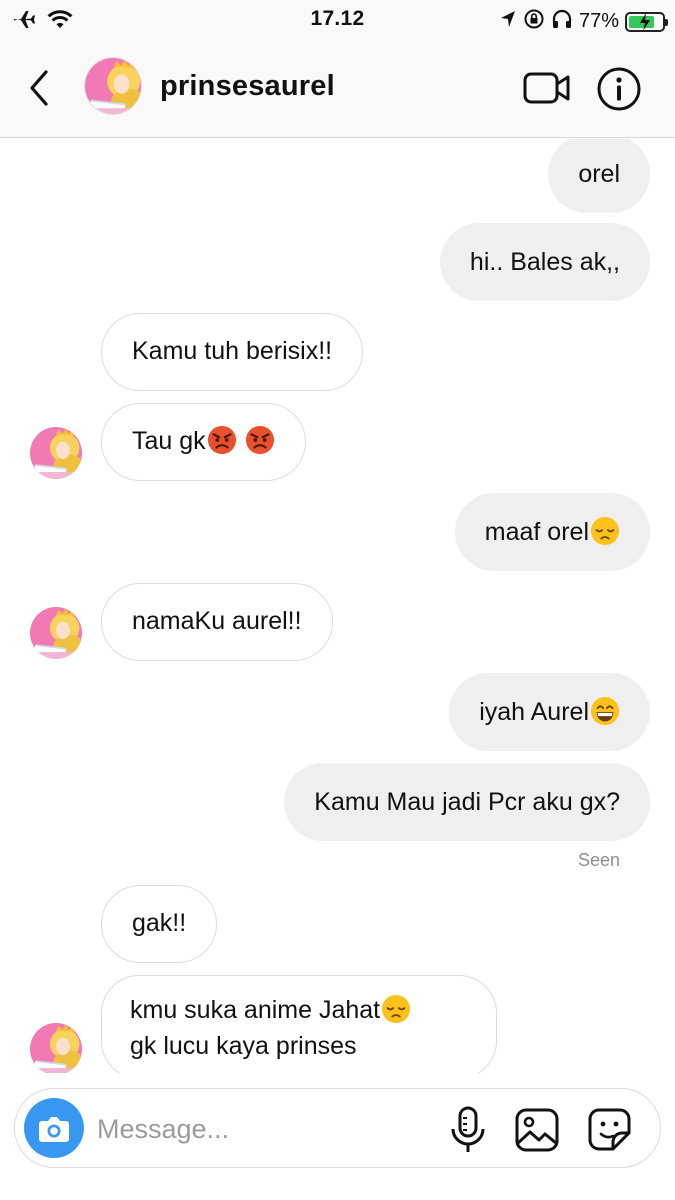 This screenshot has height=1200, width=675. I want to click on battery-charging-icon, so click(646, 21).